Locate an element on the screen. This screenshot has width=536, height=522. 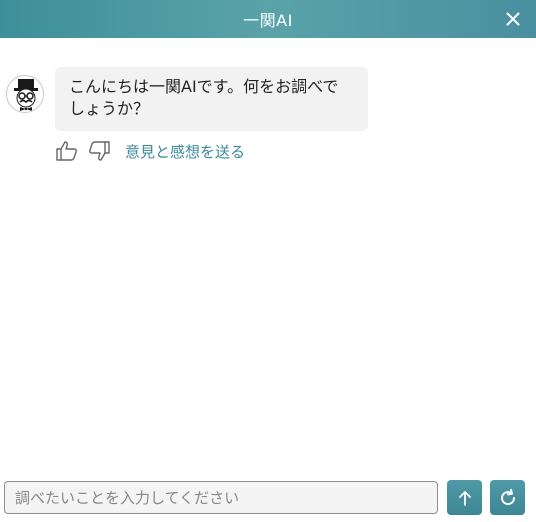
refresh-icon is located at coordinates (507, 496).